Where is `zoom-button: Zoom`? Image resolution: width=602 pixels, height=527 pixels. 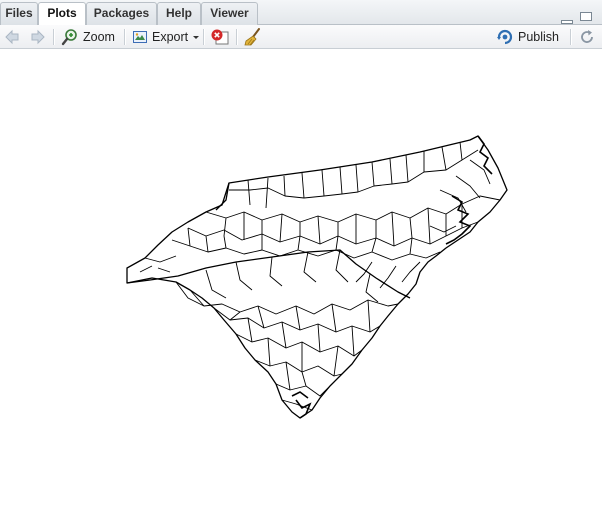
zoom-button: Zoom is located at coordinates (88, 37).